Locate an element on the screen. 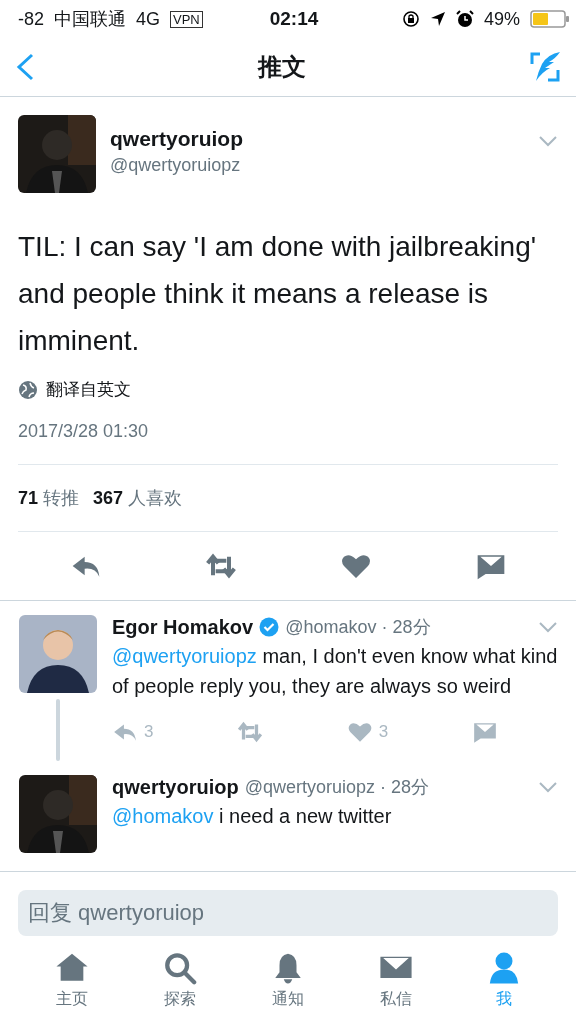 Image resolution: width=576 pixels, height=1024 pixels. mention-link: @qwertyoruiopz is located at coordinates (184, 656).